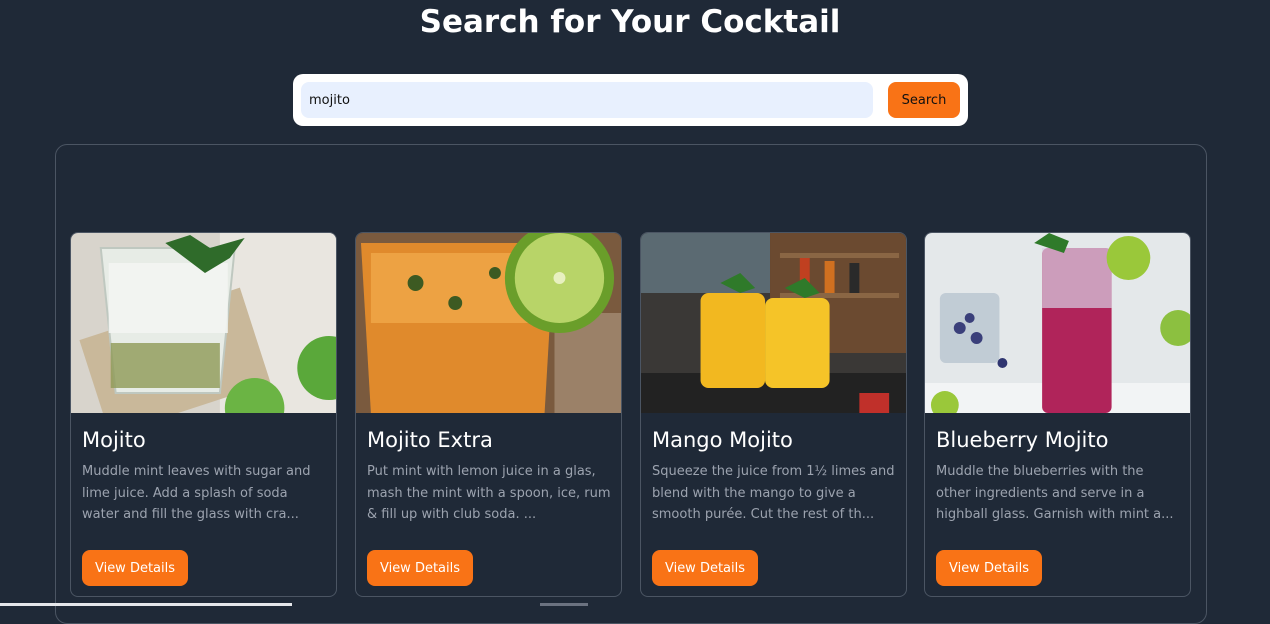 This screenshot has height=624, width=1270. What do you see at coordinates (722, 440) in the screenshot?
I see `card-title: Mango Mojito` at bounding box center [722, 440].